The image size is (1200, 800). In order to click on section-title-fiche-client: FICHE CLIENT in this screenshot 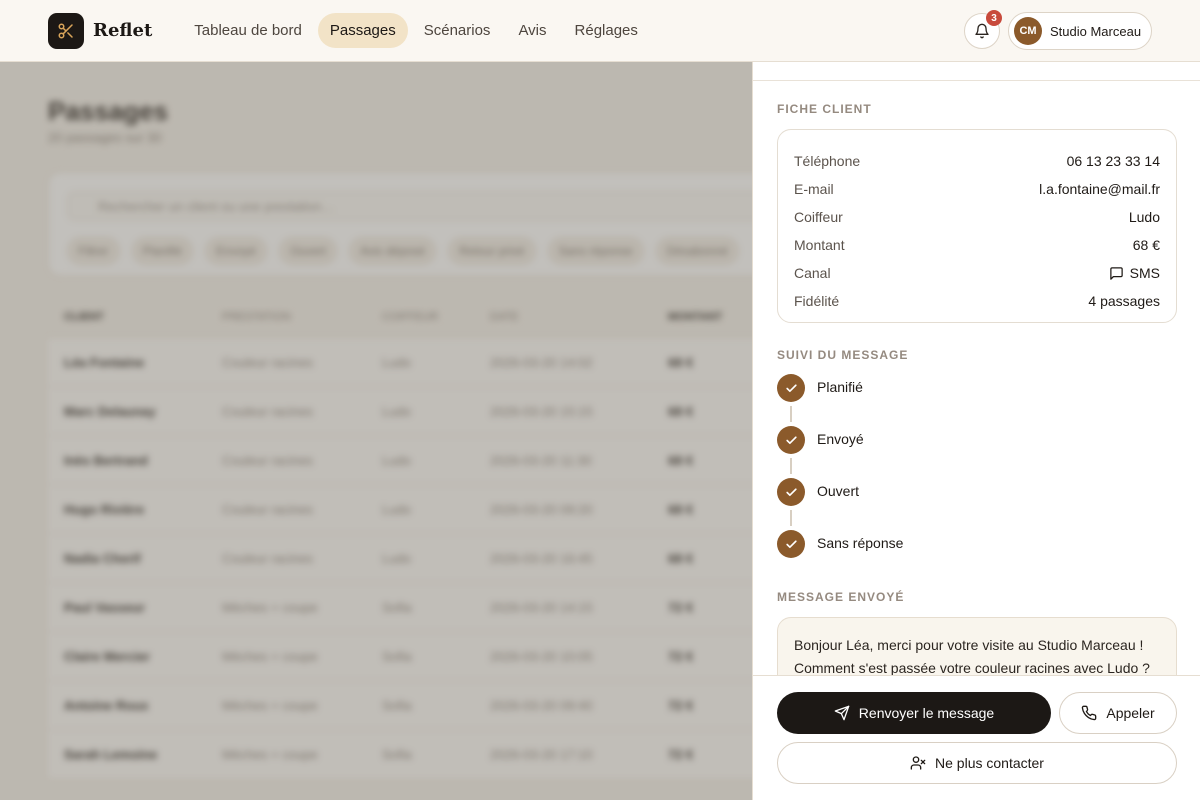, I will do `click(824, 109)`.